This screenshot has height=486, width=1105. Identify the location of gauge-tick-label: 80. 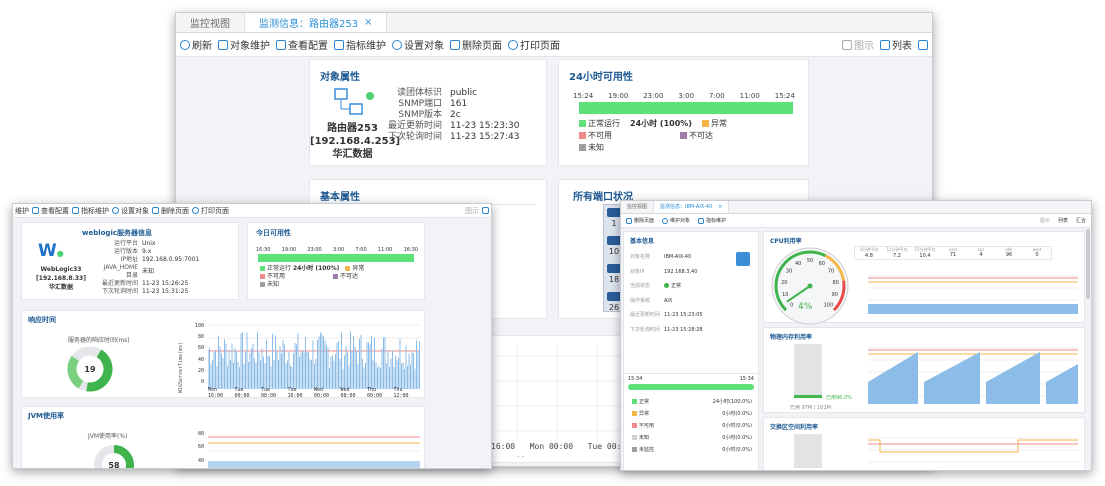
(835, 283).